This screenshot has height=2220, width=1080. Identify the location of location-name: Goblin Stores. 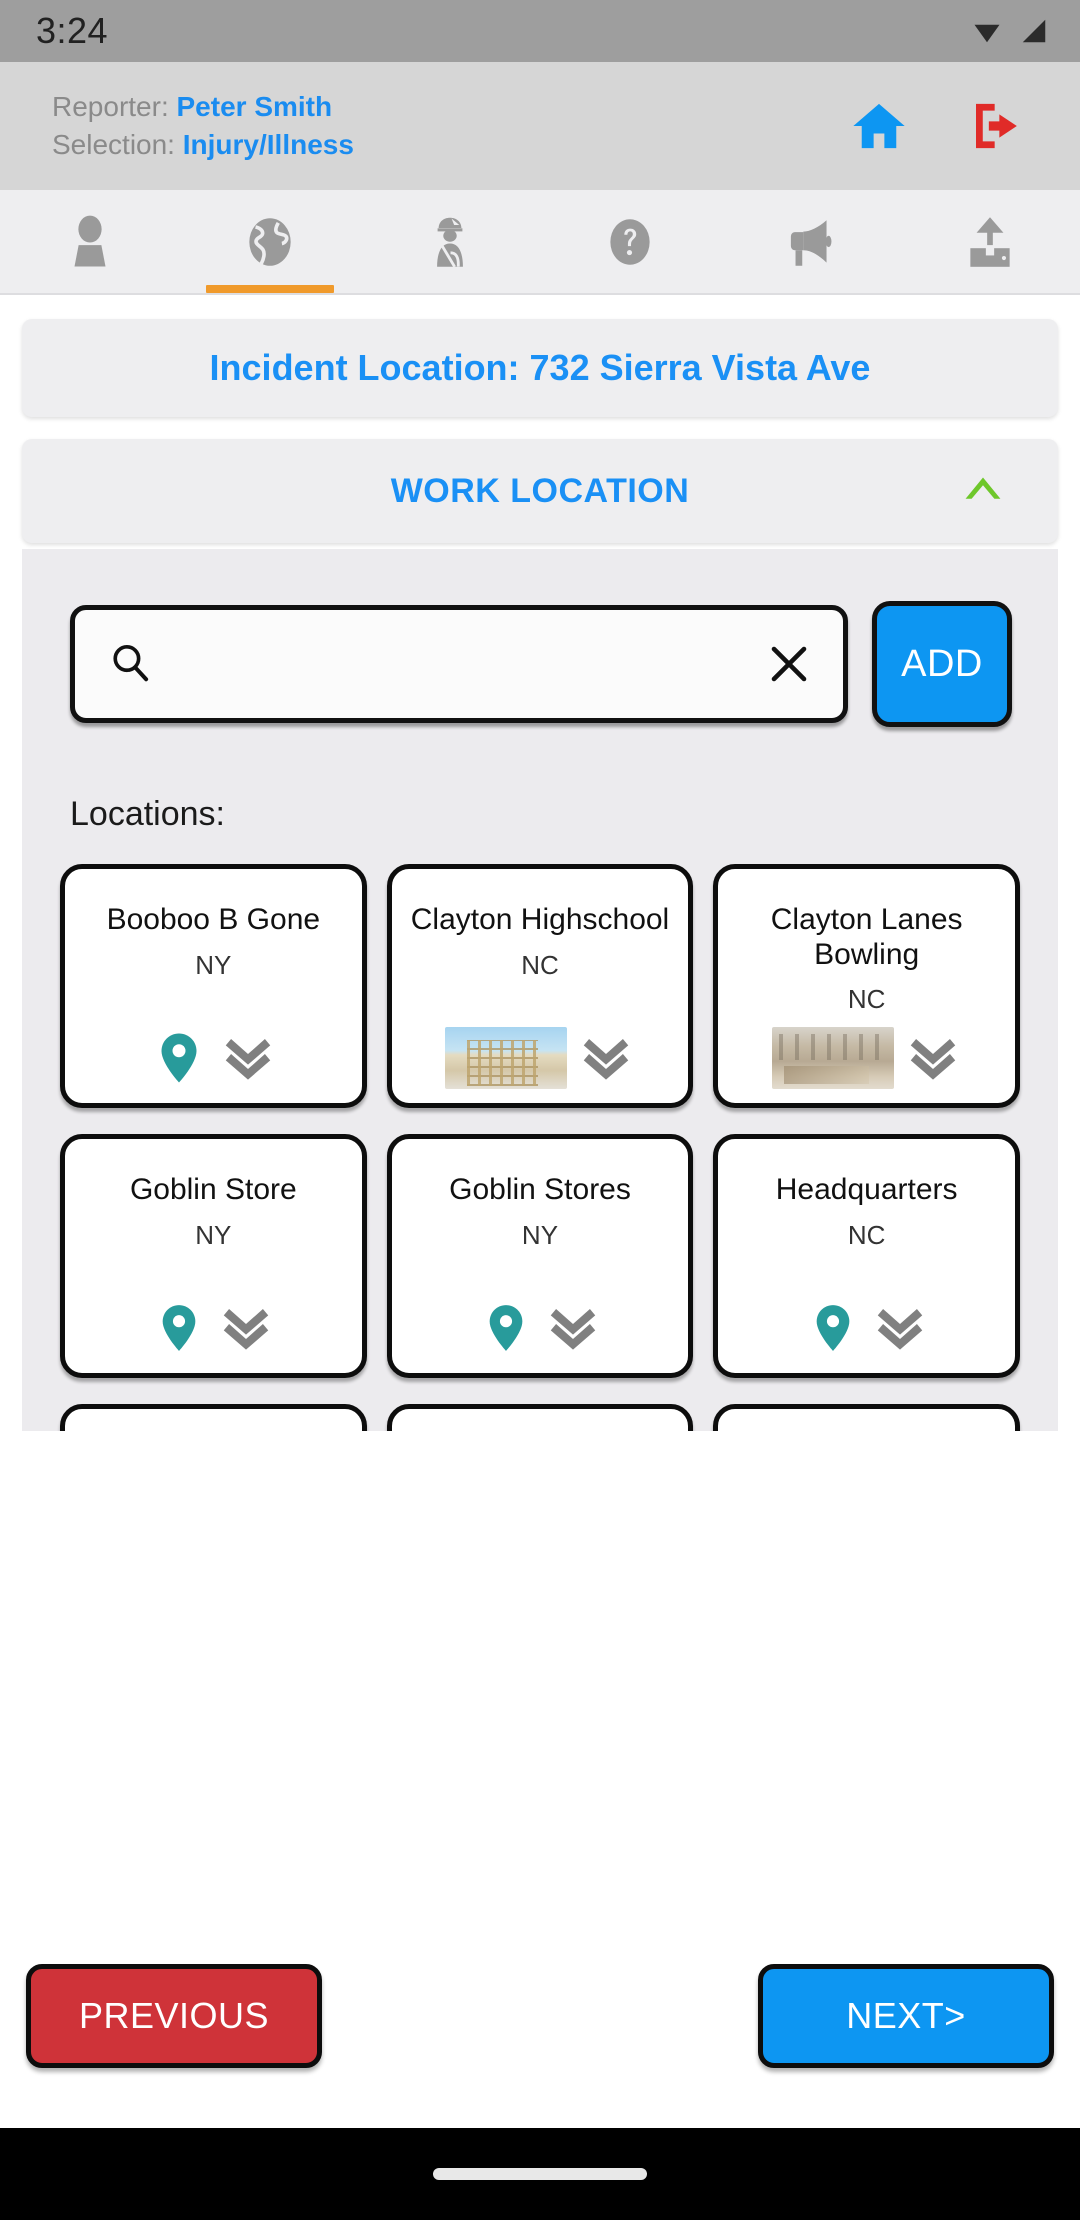
(540, 1189).